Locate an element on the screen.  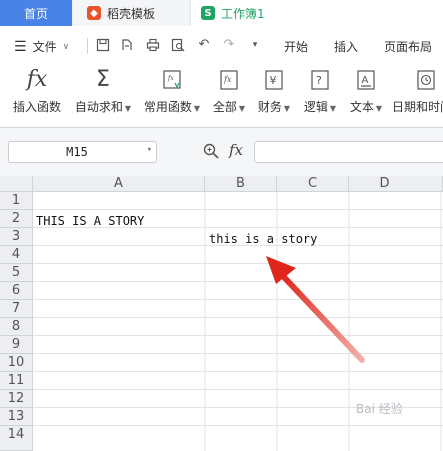
all-functions-icon: fx is located at coordinates (229, 80).